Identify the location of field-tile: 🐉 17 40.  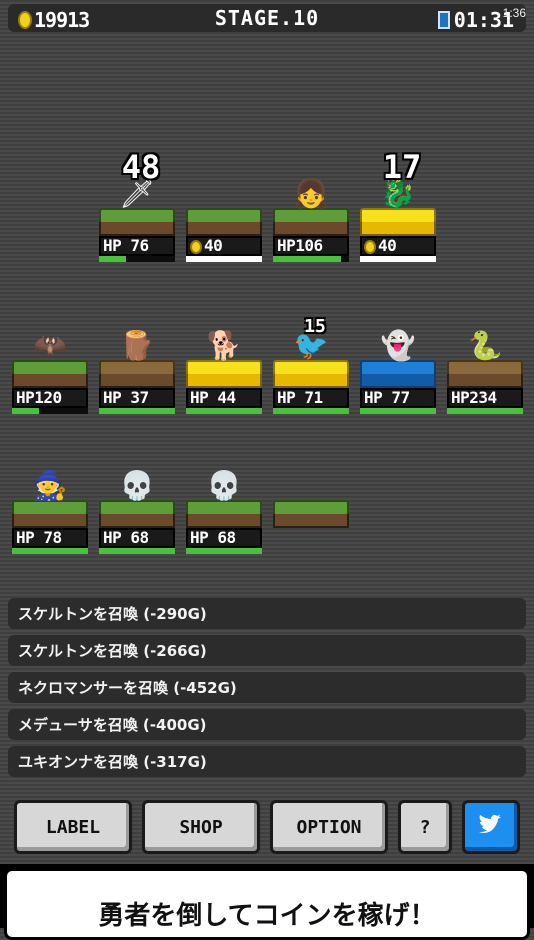
(398, 209).